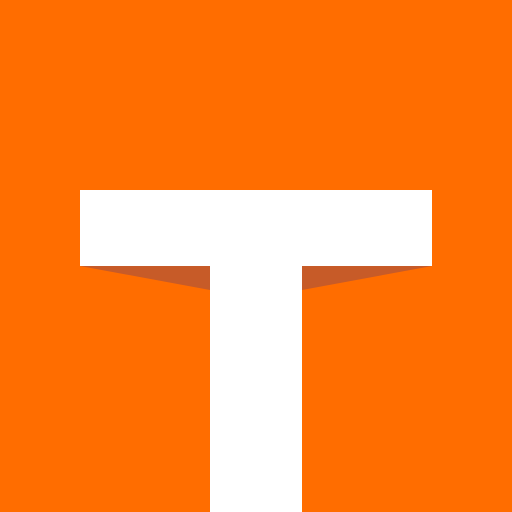 The height and width of the screenshot is (512, 512). I want to click on logo-letter-stem, so click(256, 351).